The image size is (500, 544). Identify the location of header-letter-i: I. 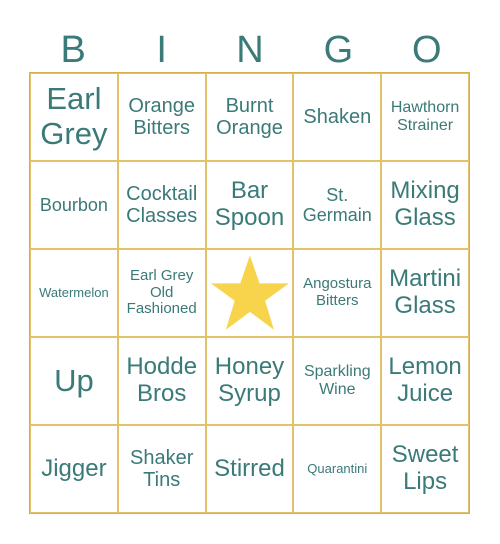
(161, 50).